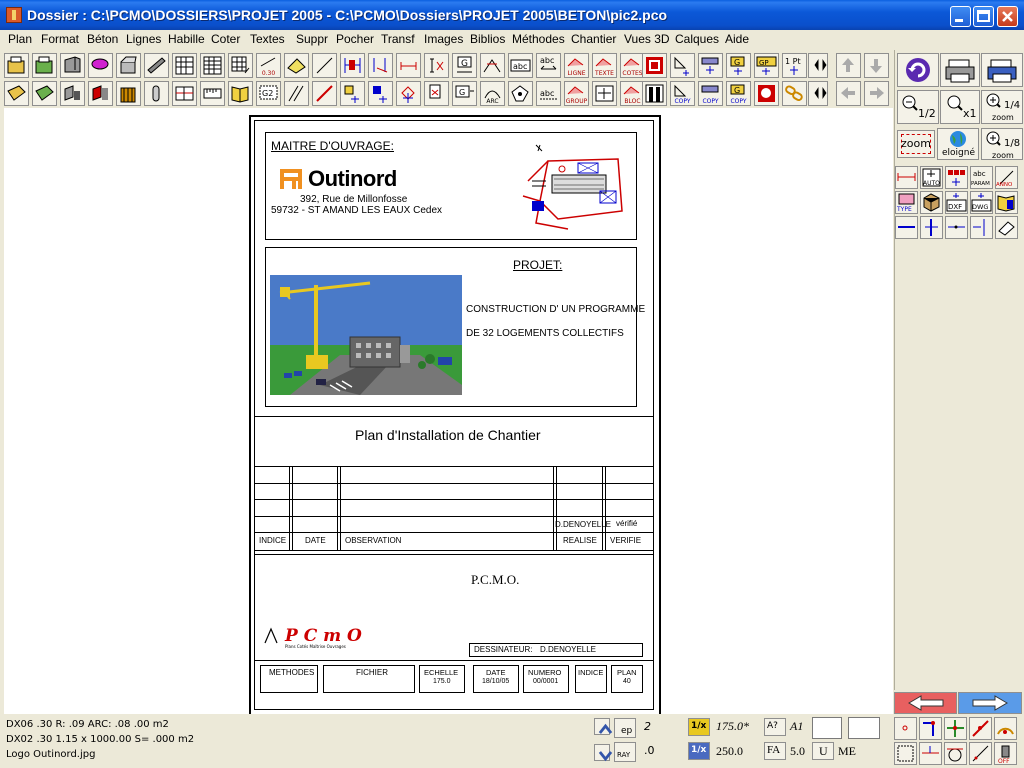  What do you see at coordinates (312, 39) in the screenshot?
I see `menu-suppr: Suppr` at bounding box center [312, 39].